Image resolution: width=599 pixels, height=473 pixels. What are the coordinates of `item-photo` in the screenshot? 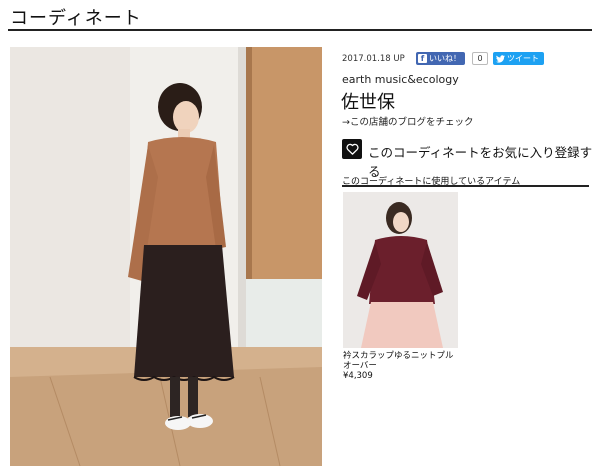 It's located at (400, 270).